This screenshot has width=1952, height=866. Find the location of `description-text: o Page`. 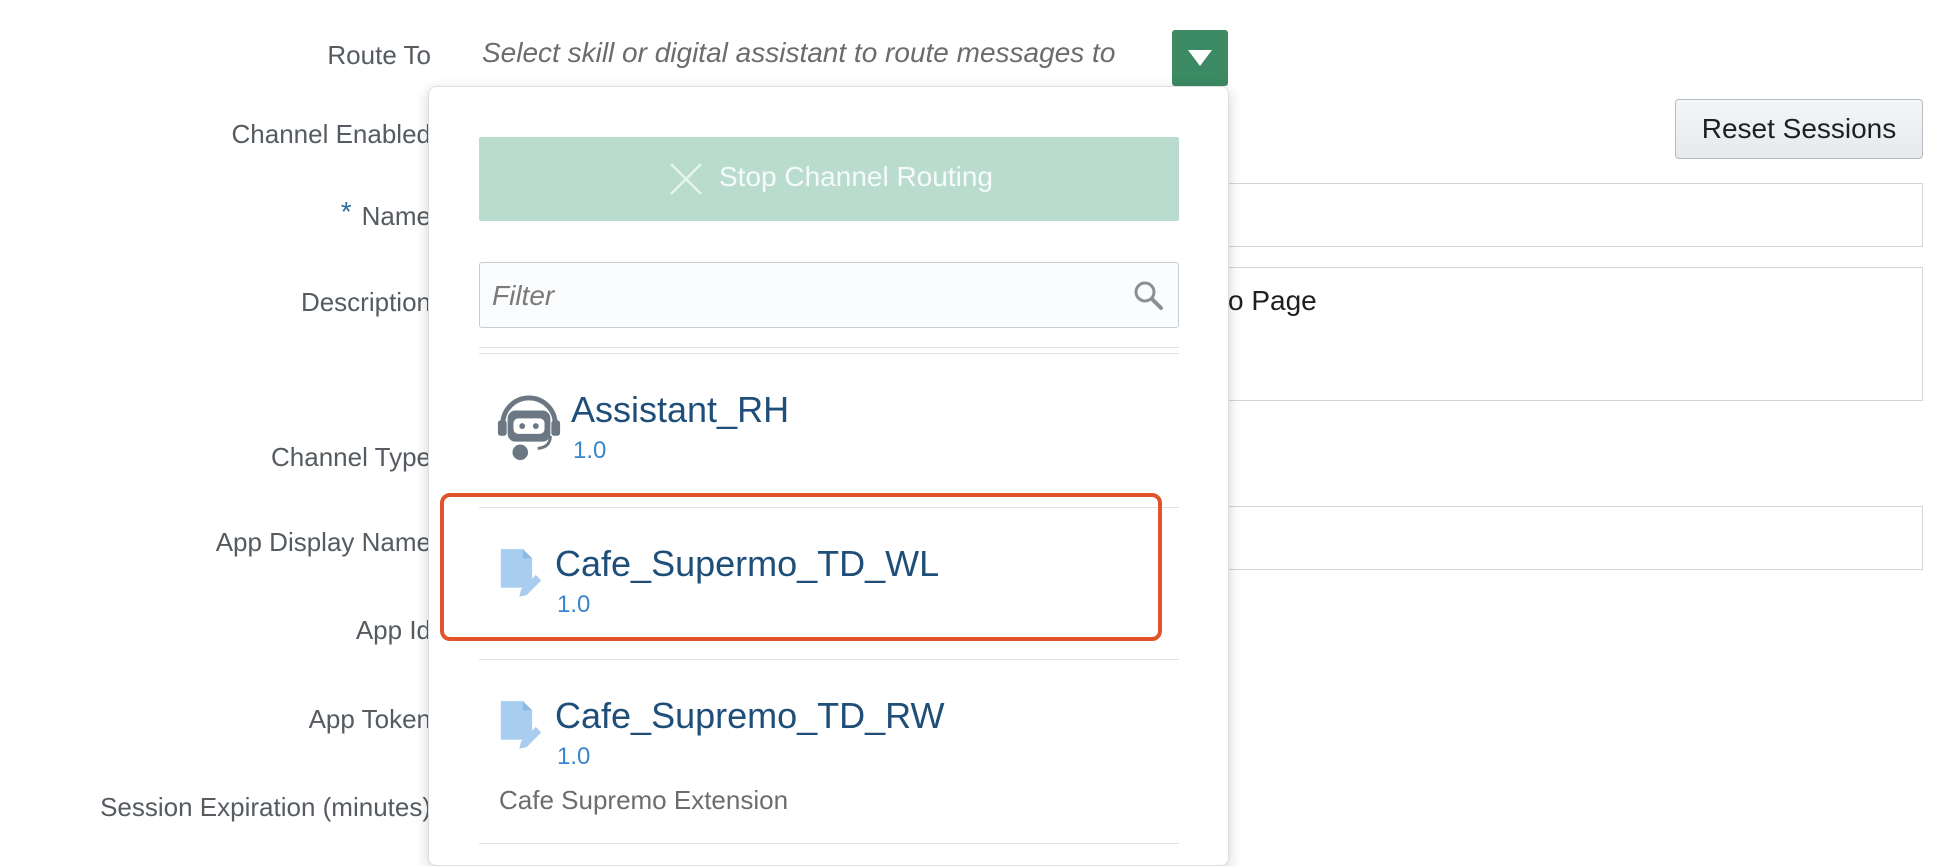

description-text: o Page is located at coordinates (1272, 300).